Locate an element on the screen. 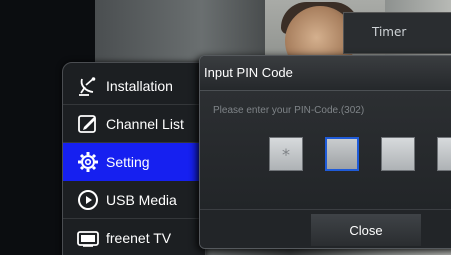 This screenshot has width=451, height=255. pin-prompt-text: Please enter your PIN-Code.(302) is located at coordinates (289, 110).